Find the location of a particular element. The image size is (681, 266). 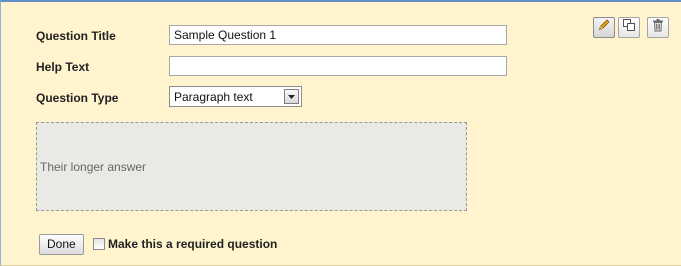

delete-button is located at coordinates (658, 27).